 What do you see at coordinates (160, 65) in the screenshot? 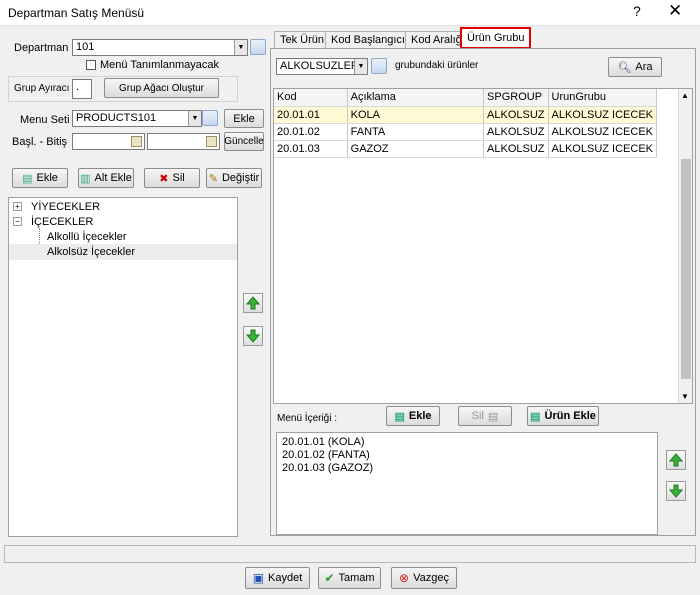
I see `no-menu-label: Menü Tanımlanmayacak` at bounding box center [160, 65].